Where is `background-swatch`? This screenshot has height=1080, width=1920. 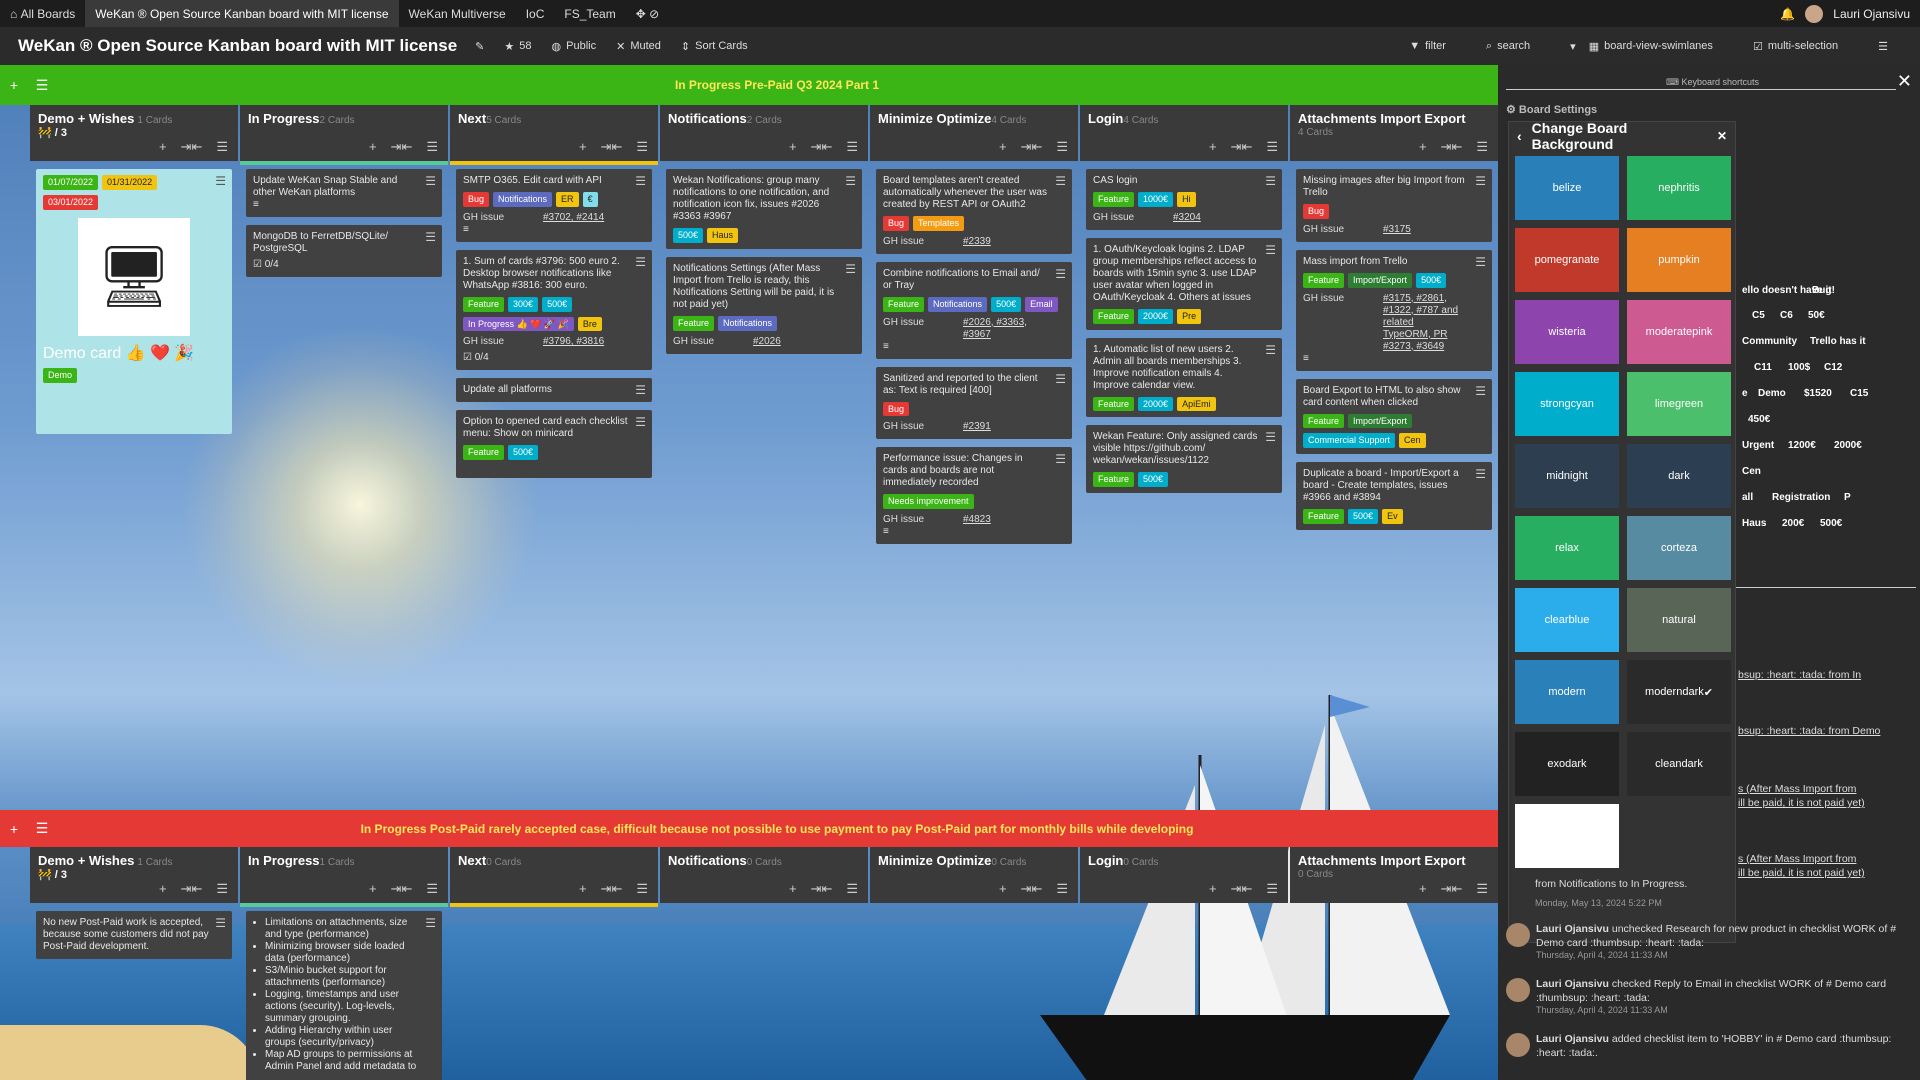
background-swatch is located at coordinates (1567, 836).